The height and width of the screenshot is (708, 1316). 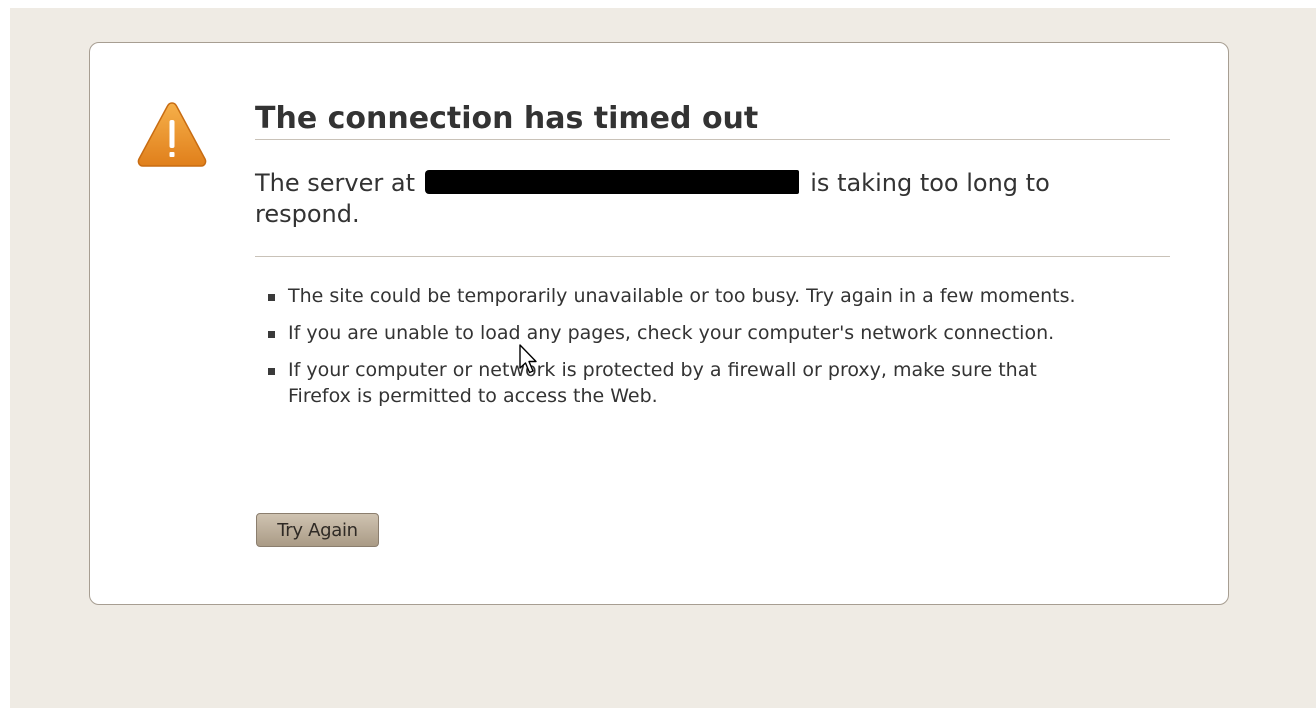 I want to click on mouse-pointer-icon, so click(x=528, y=359).